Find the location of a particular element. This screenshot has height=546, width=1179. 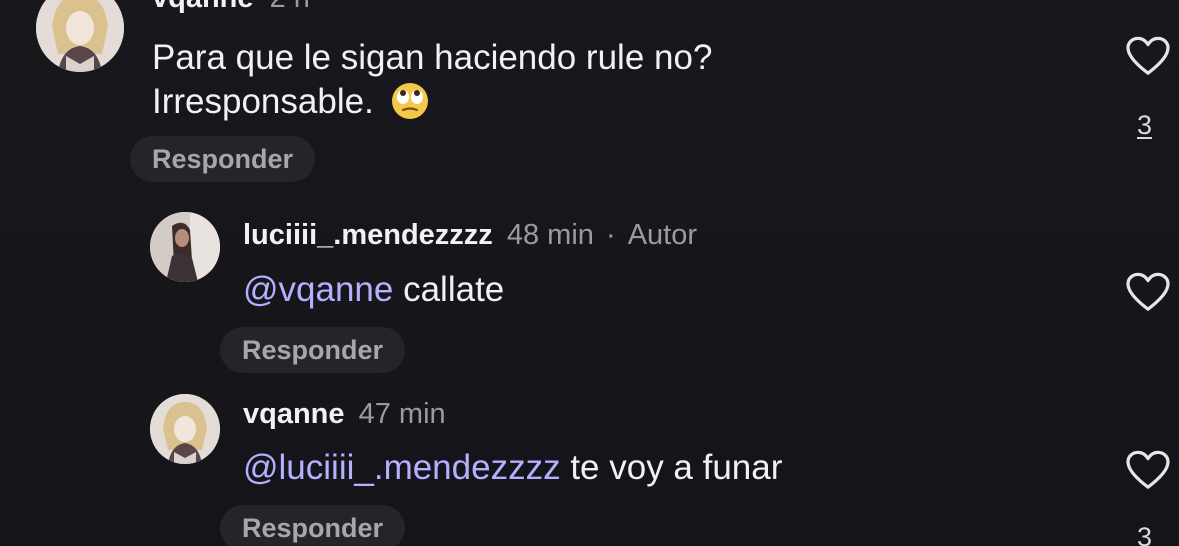

comment-meta: luciiii_.mendezzzz 48 min · Autor is located at coordinates (470, 235).